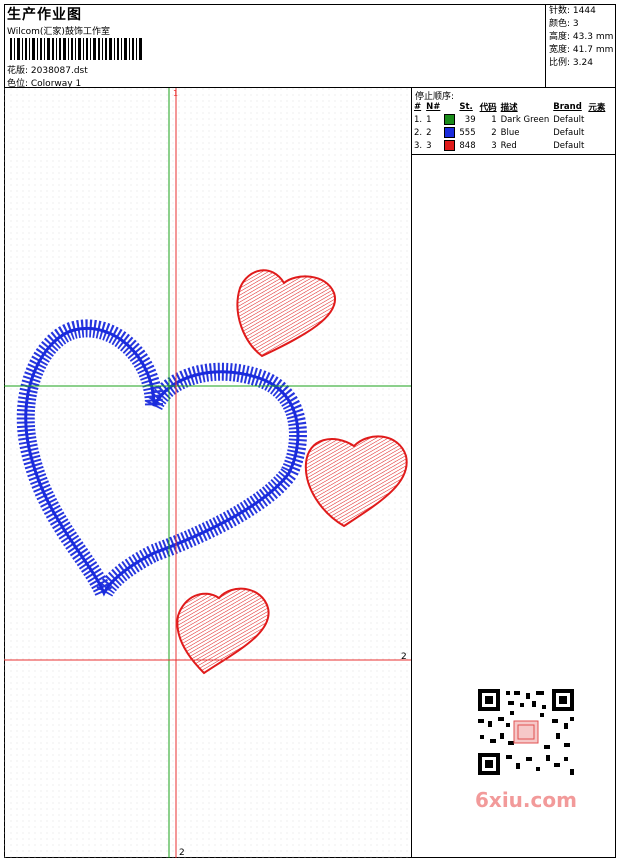 Image resolution: width=620 pixels, height=861 pixels. I want to click on col-desc: 描述, so click(509, 108).